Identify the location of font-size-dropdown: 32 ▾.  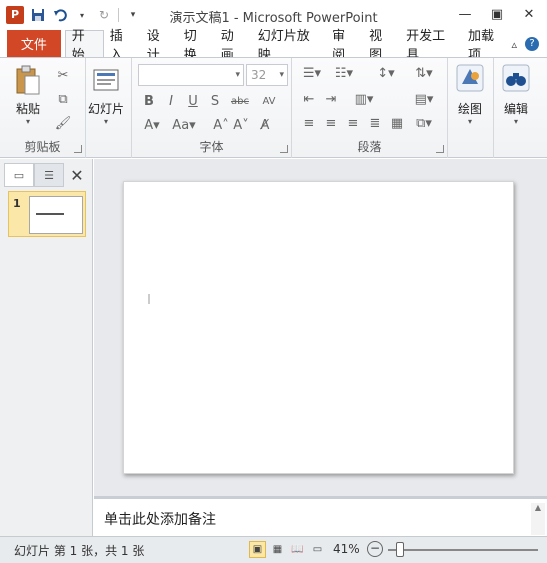
(267, 75).